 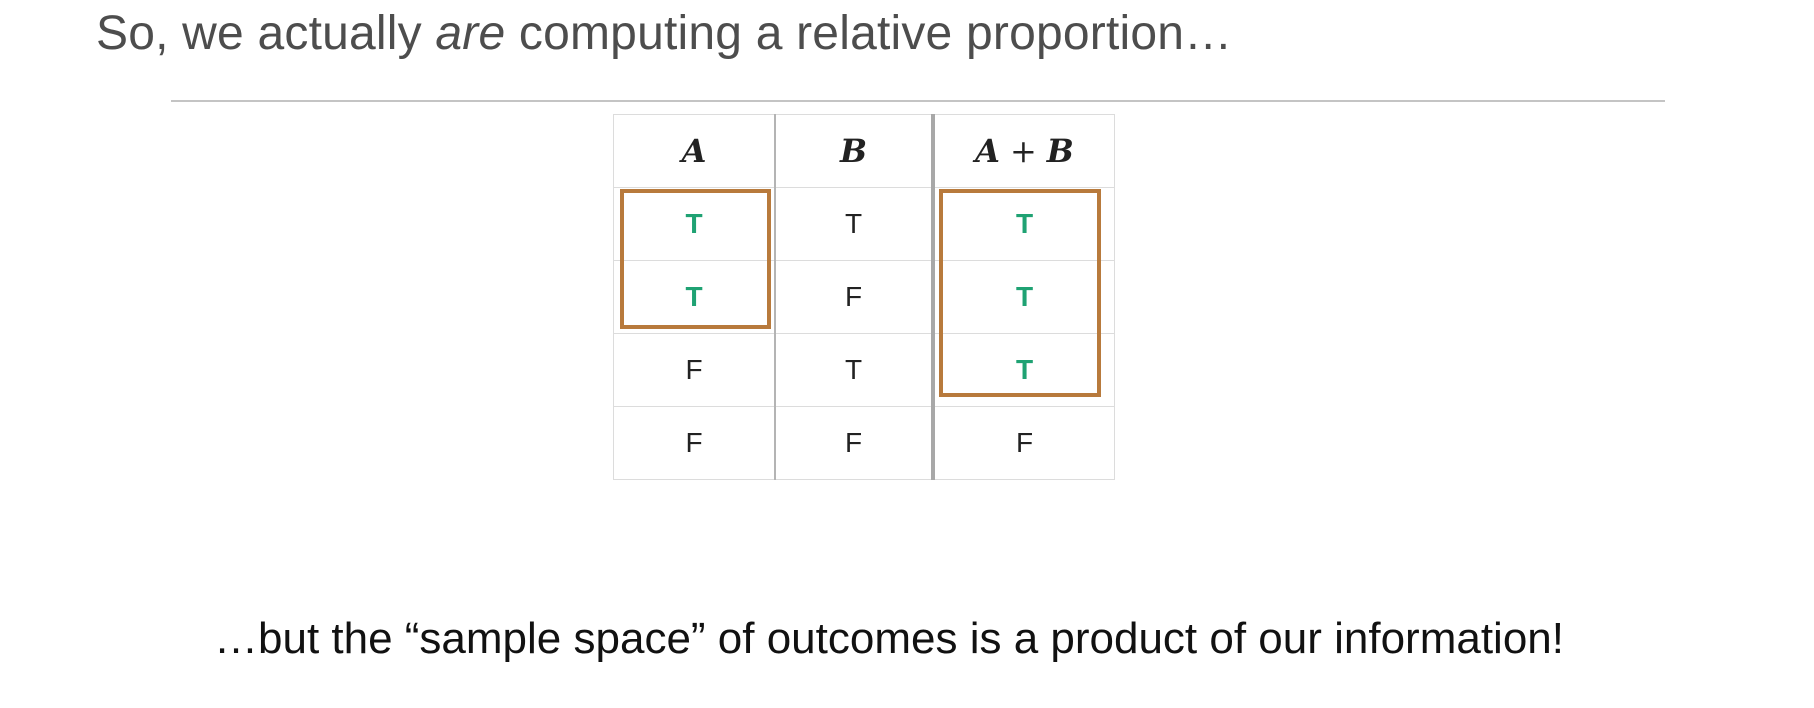 I want to click on truth-table: A B A + B T T T T F T F T T F F F, so click(x=864, y=297).